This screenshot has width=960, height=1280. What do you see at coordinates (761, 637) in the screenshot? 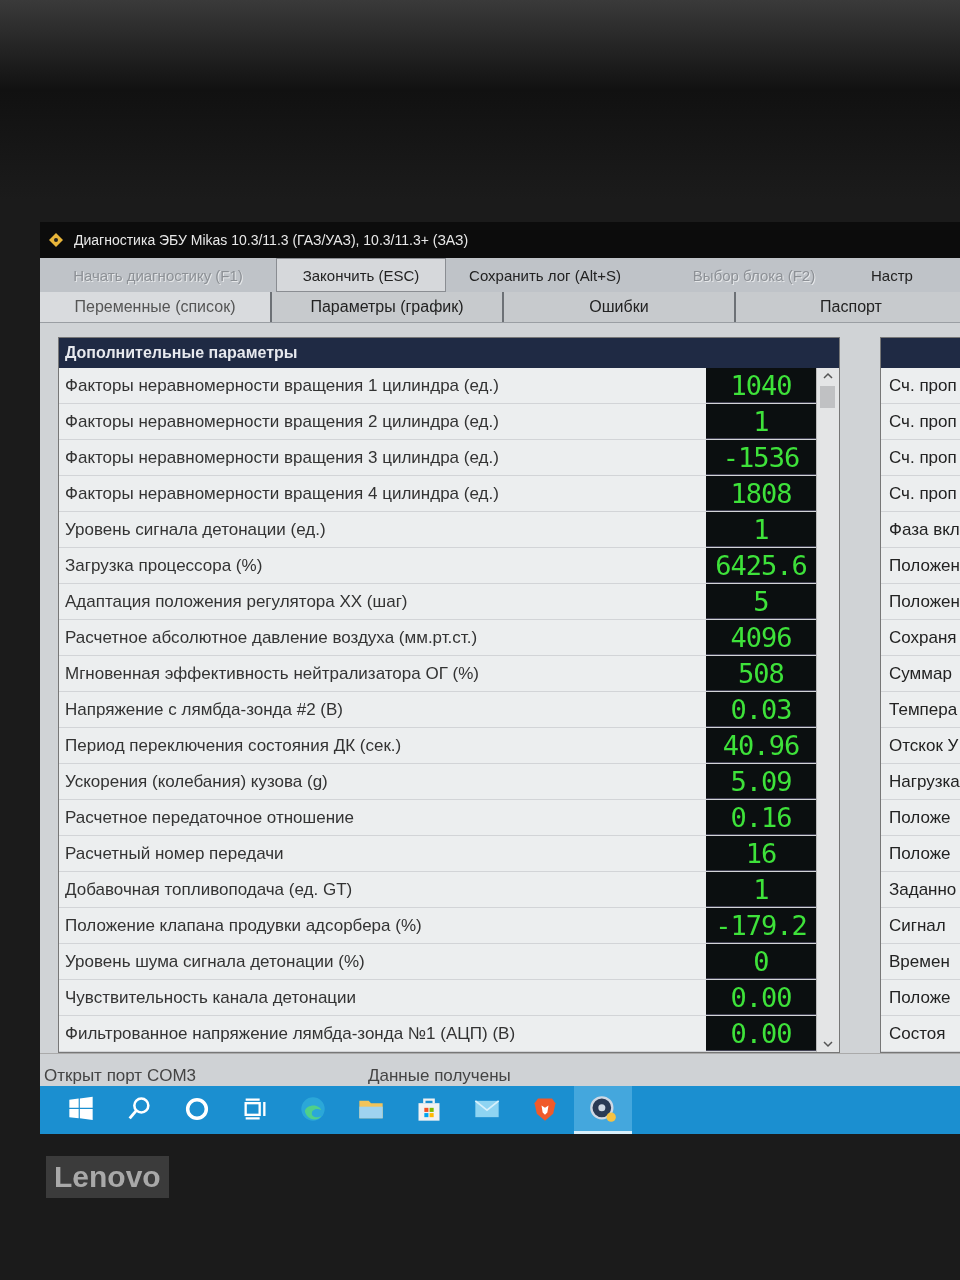
I see `parameter-value: 4096` at bounding box center [761, 637].